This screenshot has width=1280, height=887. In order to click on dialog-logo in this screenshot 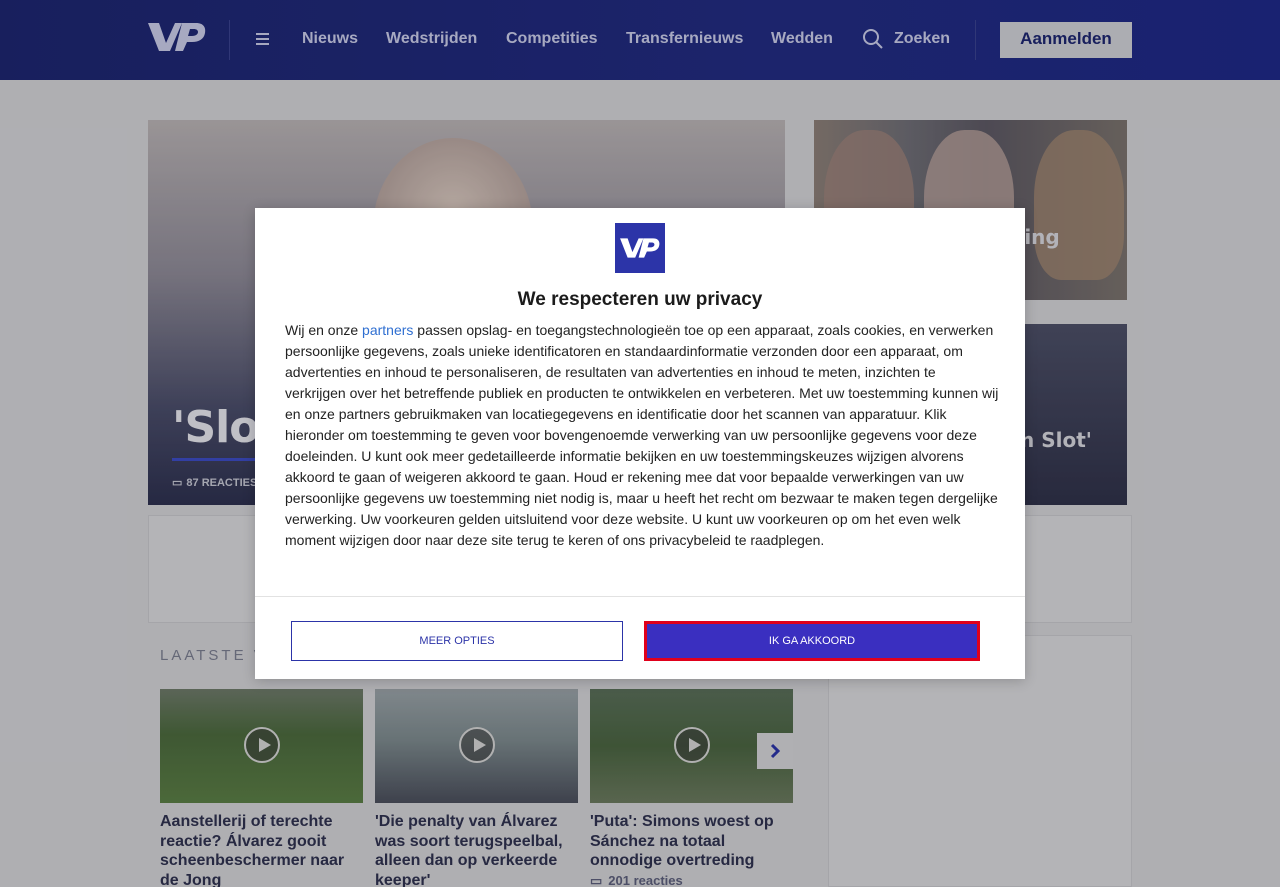, I will do `click(640, 248)`.